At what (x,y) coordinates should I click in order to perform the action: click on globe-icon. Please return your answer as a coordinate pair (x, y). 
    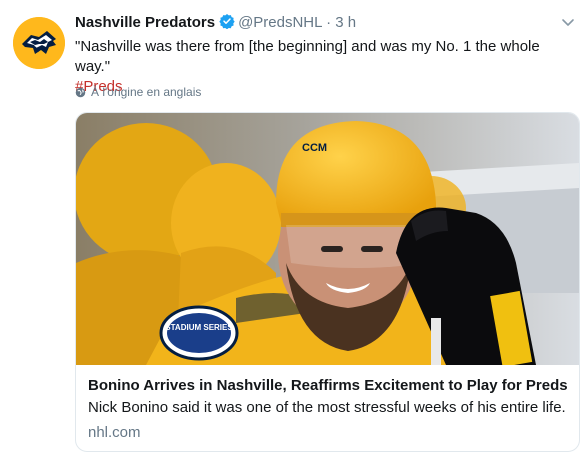
    Looking at the image, I should click on (80, 92).